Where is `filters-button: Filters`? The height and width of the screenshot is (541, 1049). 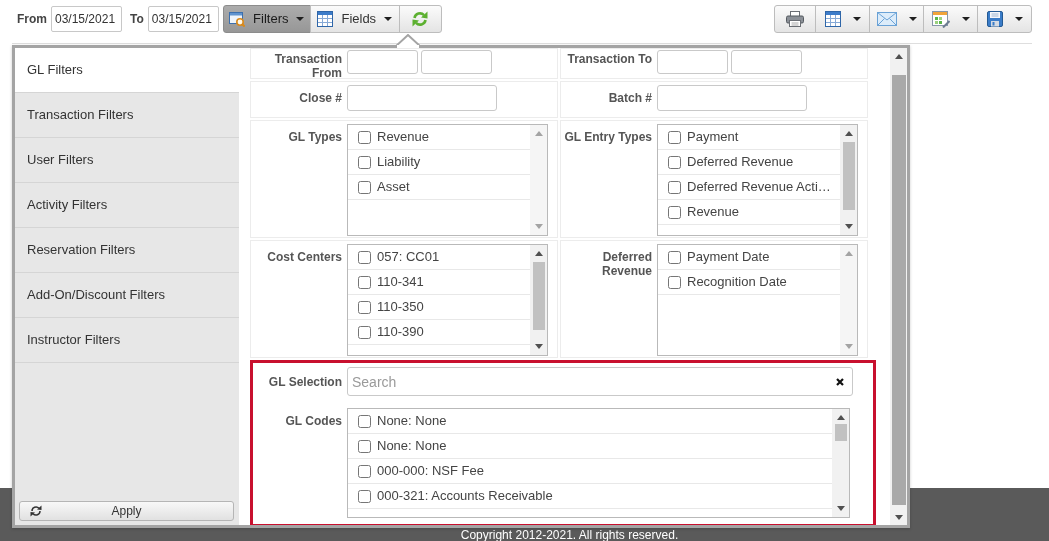 filters-button: Filters is located at coordinates (266, 19).